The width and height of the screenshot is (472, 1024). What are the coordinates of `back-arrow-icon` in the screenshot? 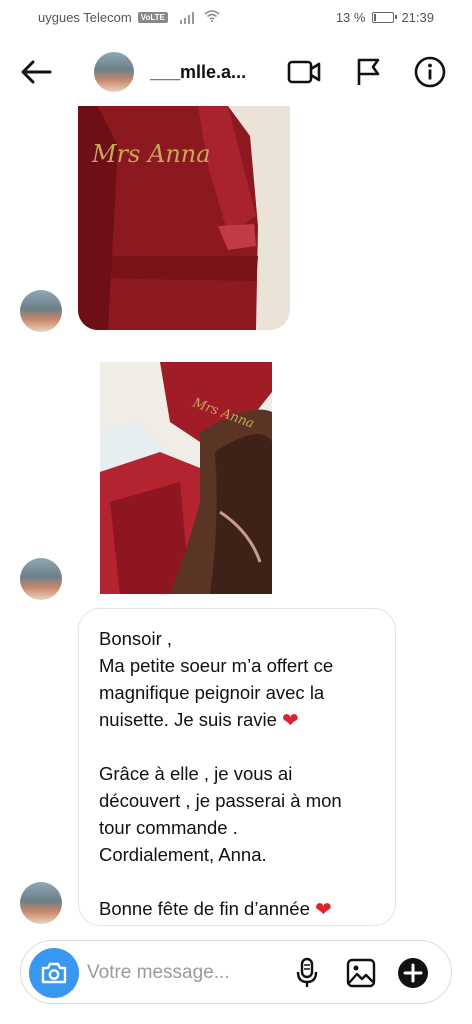 It's located at (36, 72).